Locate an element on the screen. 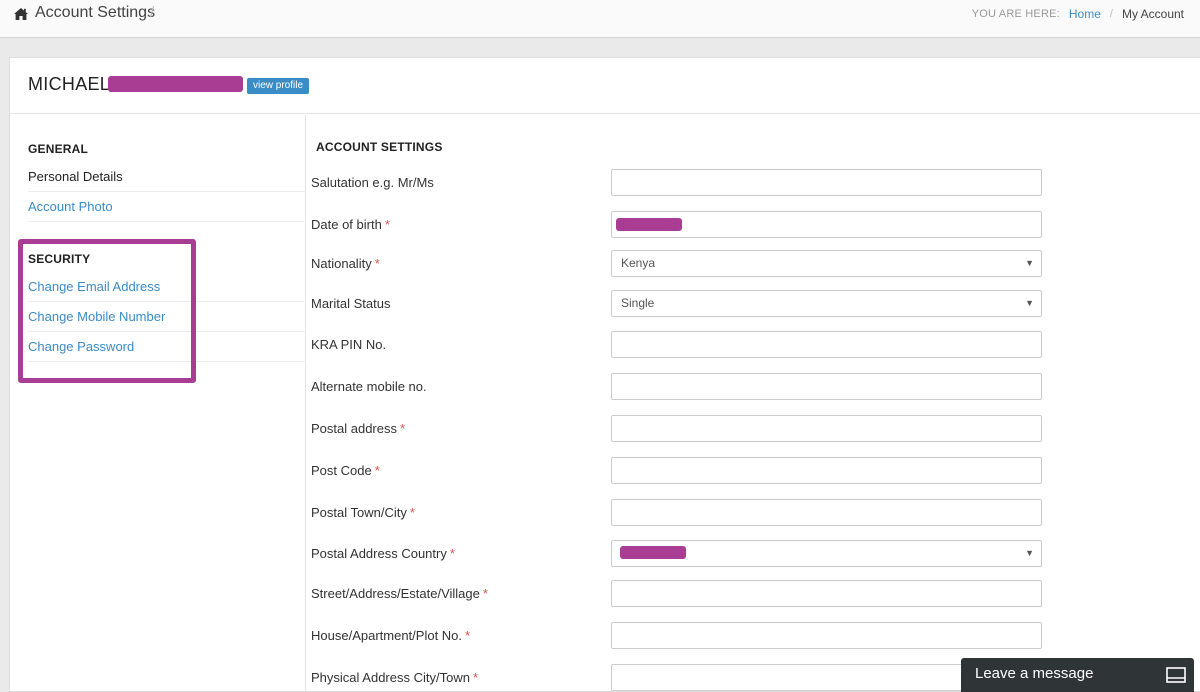 This screenshot has height=692, width=1200. field-label: Nationality * is located at coordinates (345, 263).